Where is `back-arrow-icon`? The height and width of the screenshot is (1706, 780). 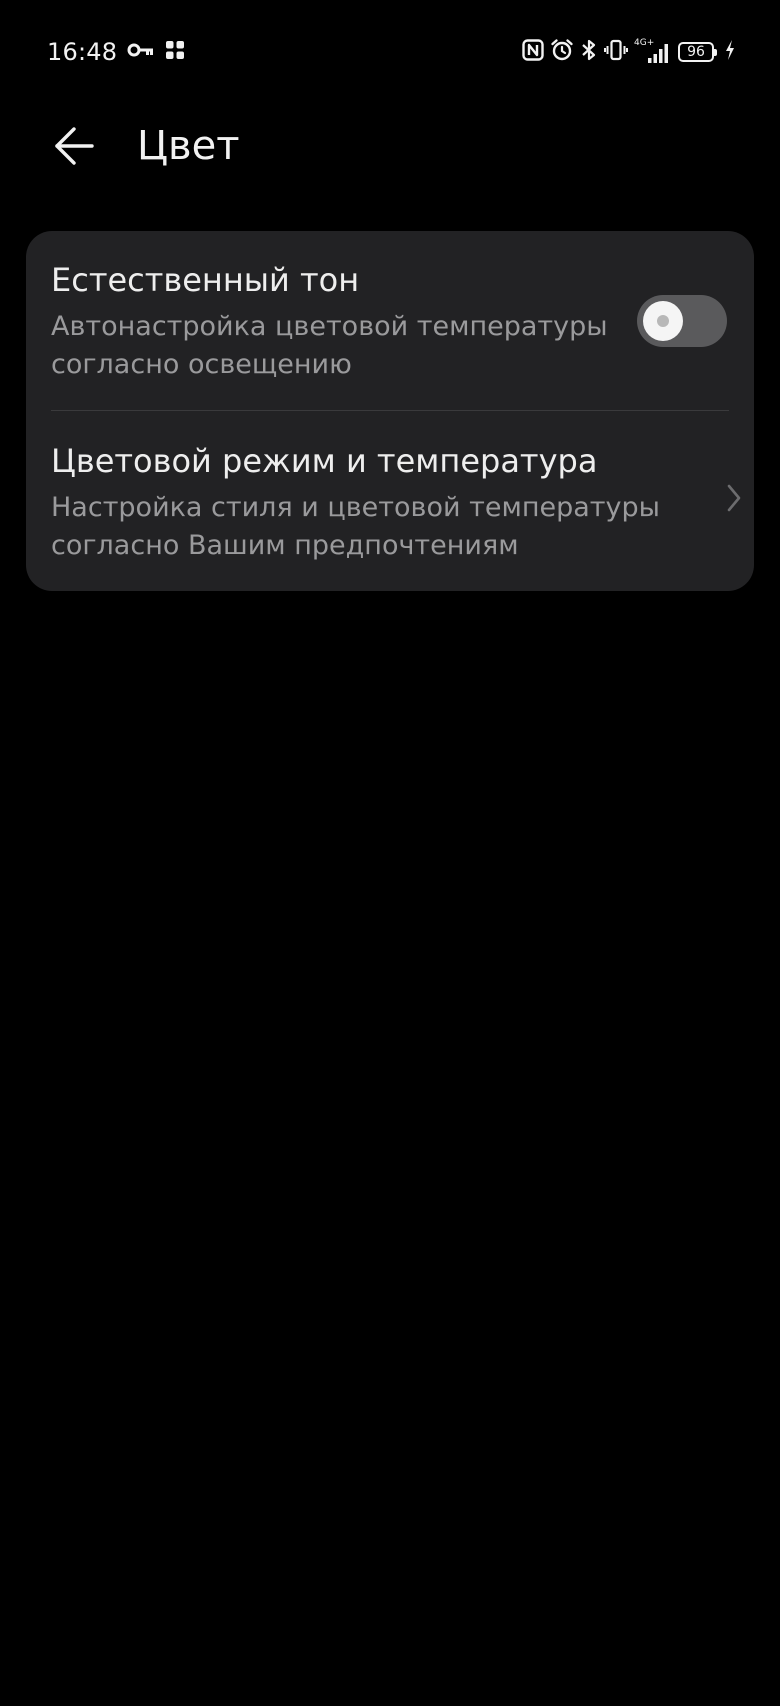 back-arrow-icon is located at coordinates (74, 146).